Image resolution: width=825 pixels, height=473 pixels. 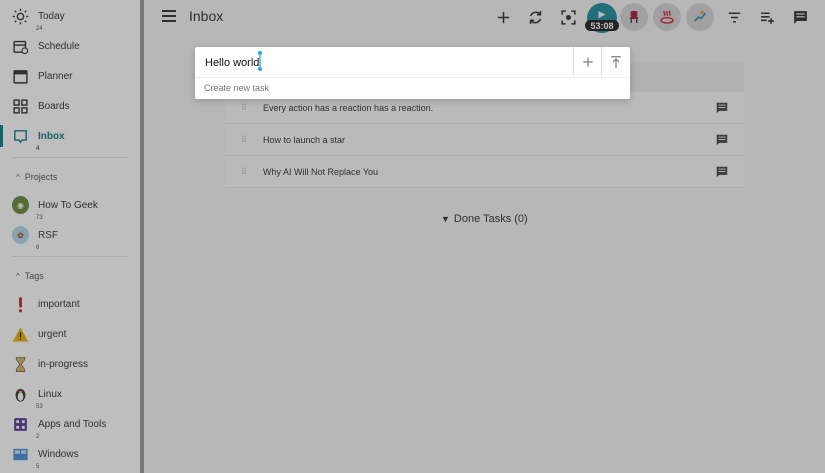 I want to click on arrow-to-top-icon, so click(x=616, y=62).